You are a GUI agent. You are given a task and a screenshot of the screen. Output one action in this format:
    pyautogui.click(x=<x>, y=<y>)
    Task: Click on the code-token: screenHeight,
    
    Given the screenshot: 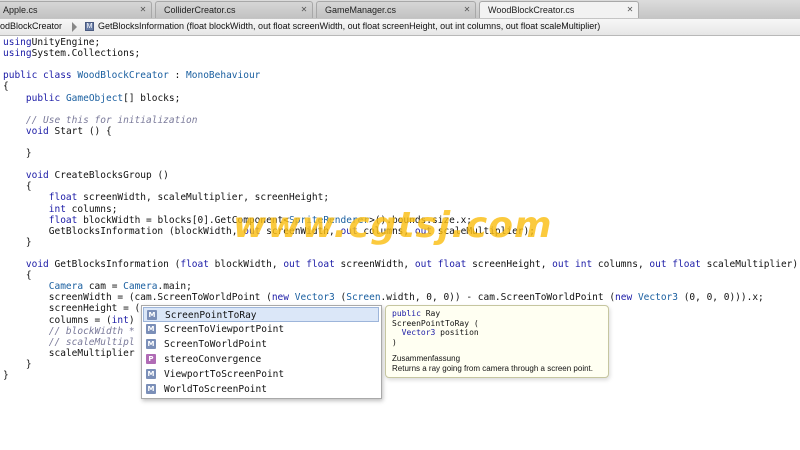 What is the action you would take?
    pyautogui.click(x=509, y=264)
    